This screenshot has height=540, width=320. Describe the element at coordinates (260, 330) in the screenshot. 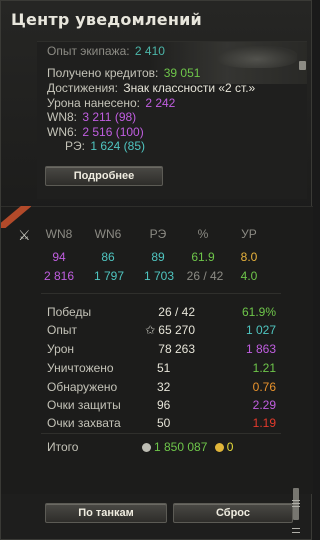

I see `xp-delta: 1 027` at that location.